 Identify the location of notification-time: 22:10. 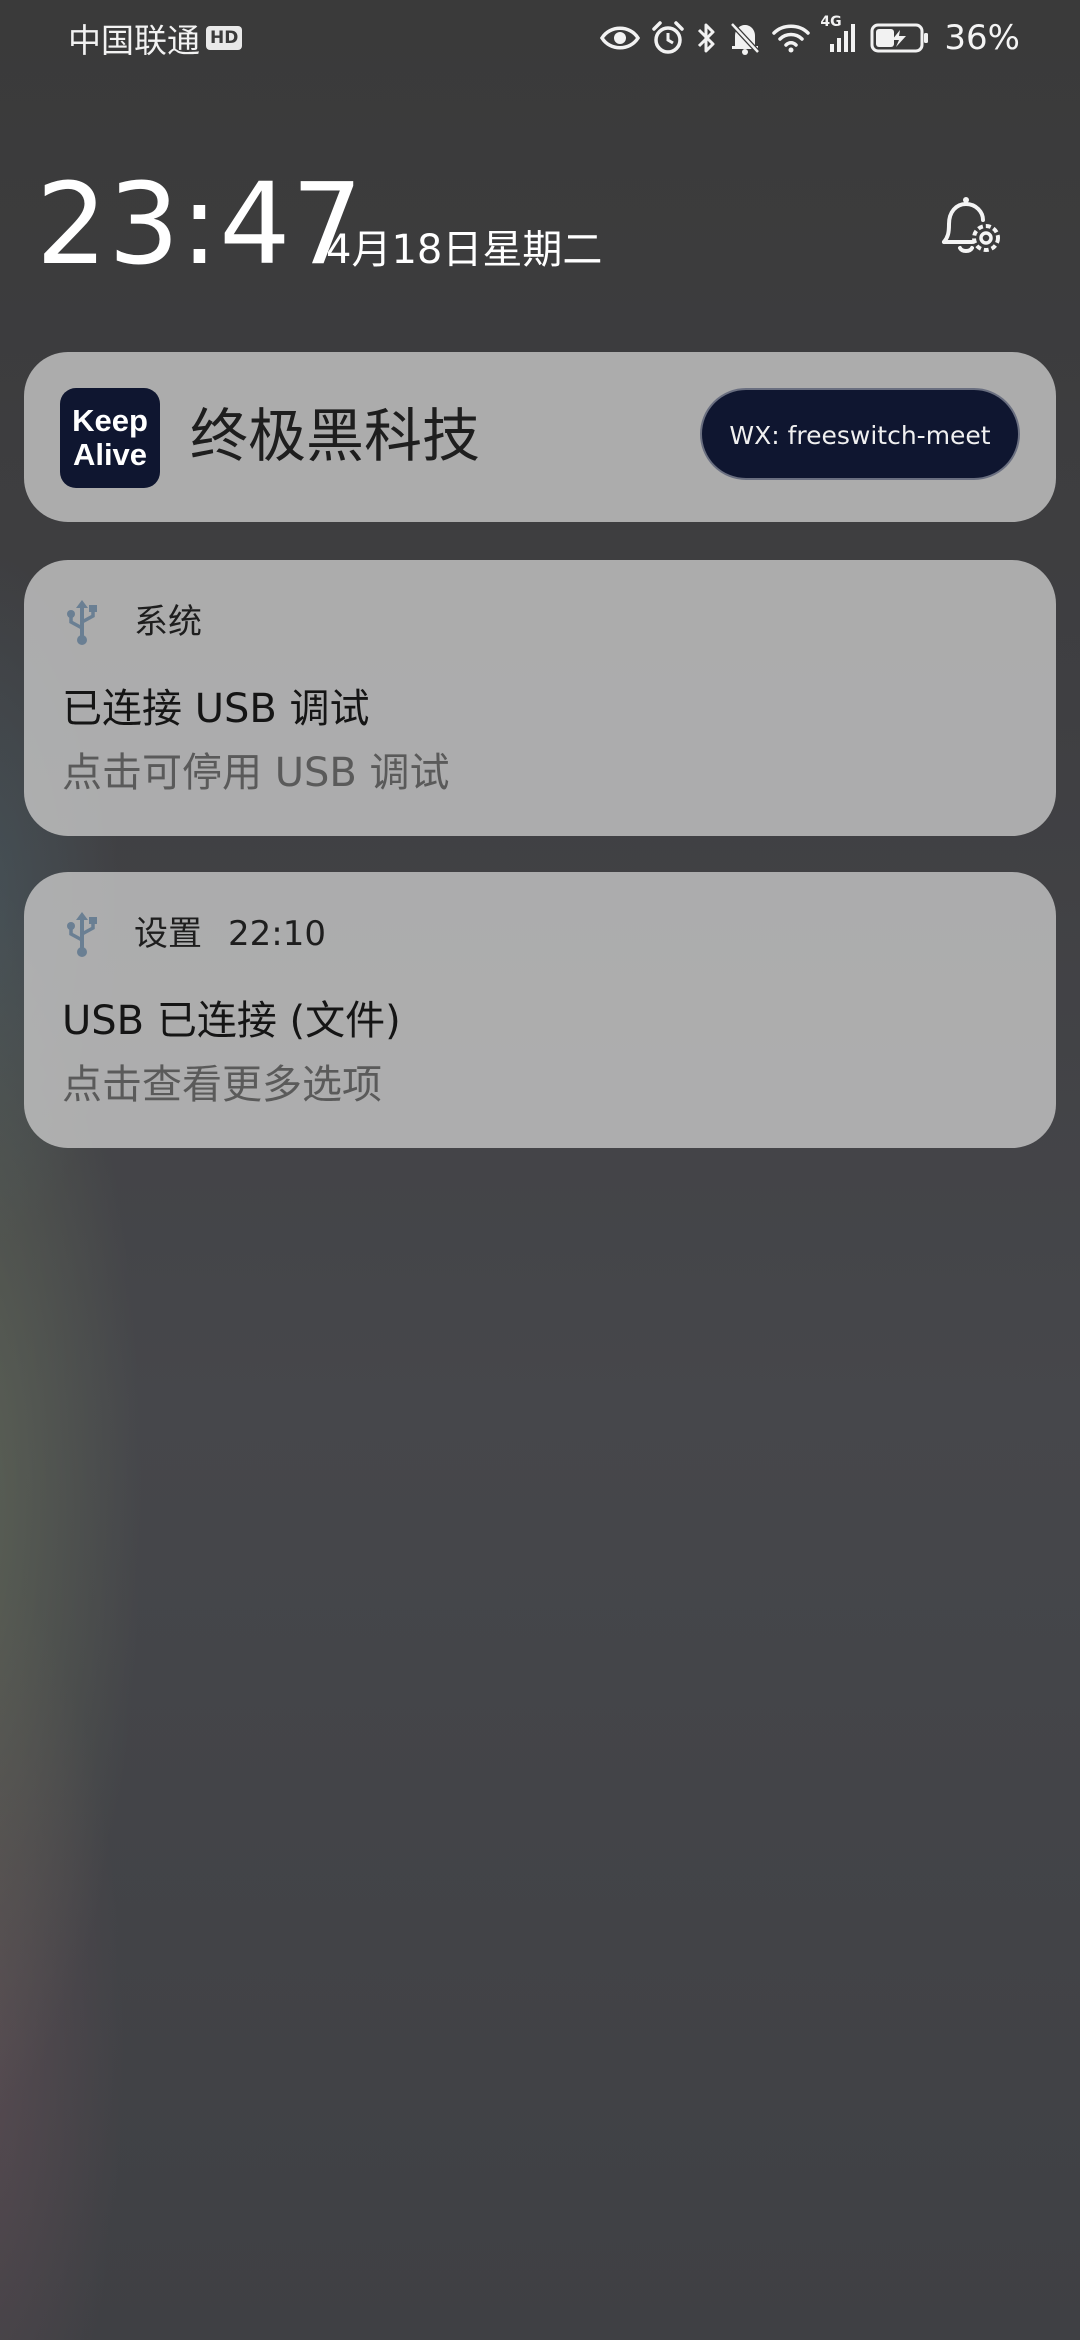
(277, 934).